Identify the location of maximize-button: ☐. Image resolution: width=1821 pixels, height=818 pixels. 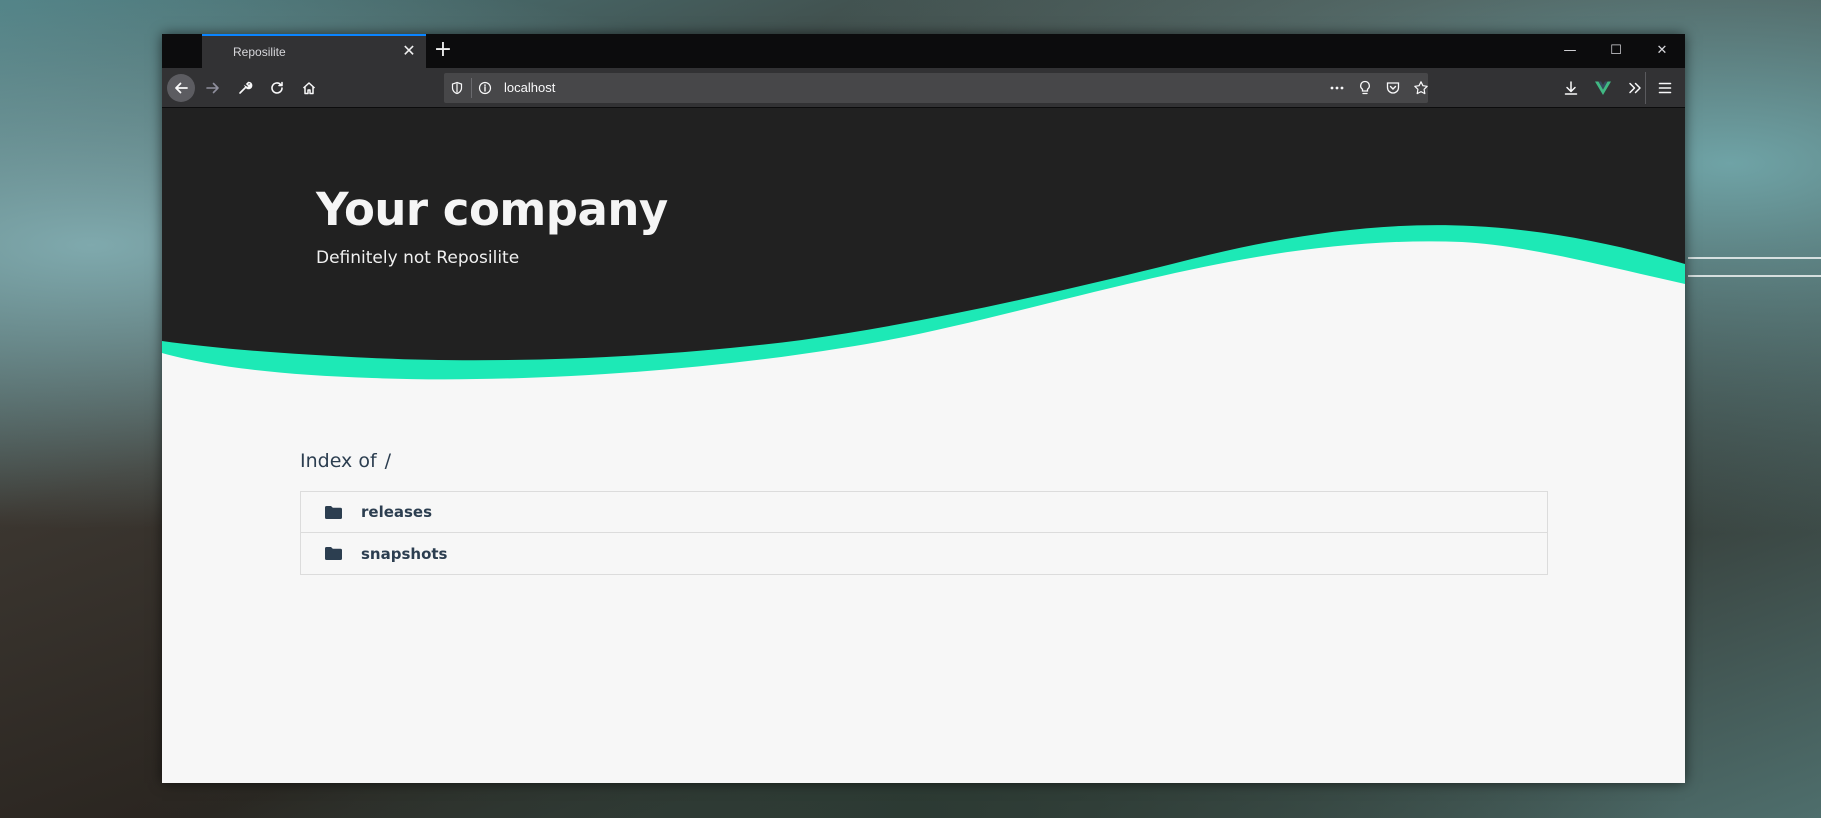
(1616, 51).